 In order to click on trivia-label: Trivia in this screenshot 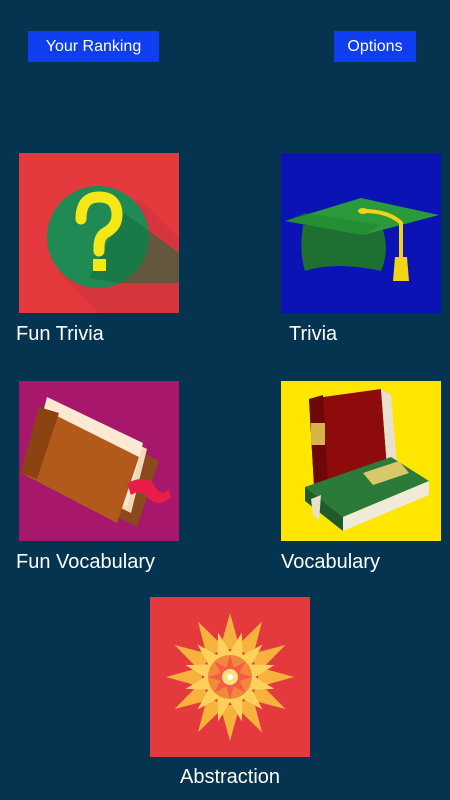, I will do `click(313, 334)`.